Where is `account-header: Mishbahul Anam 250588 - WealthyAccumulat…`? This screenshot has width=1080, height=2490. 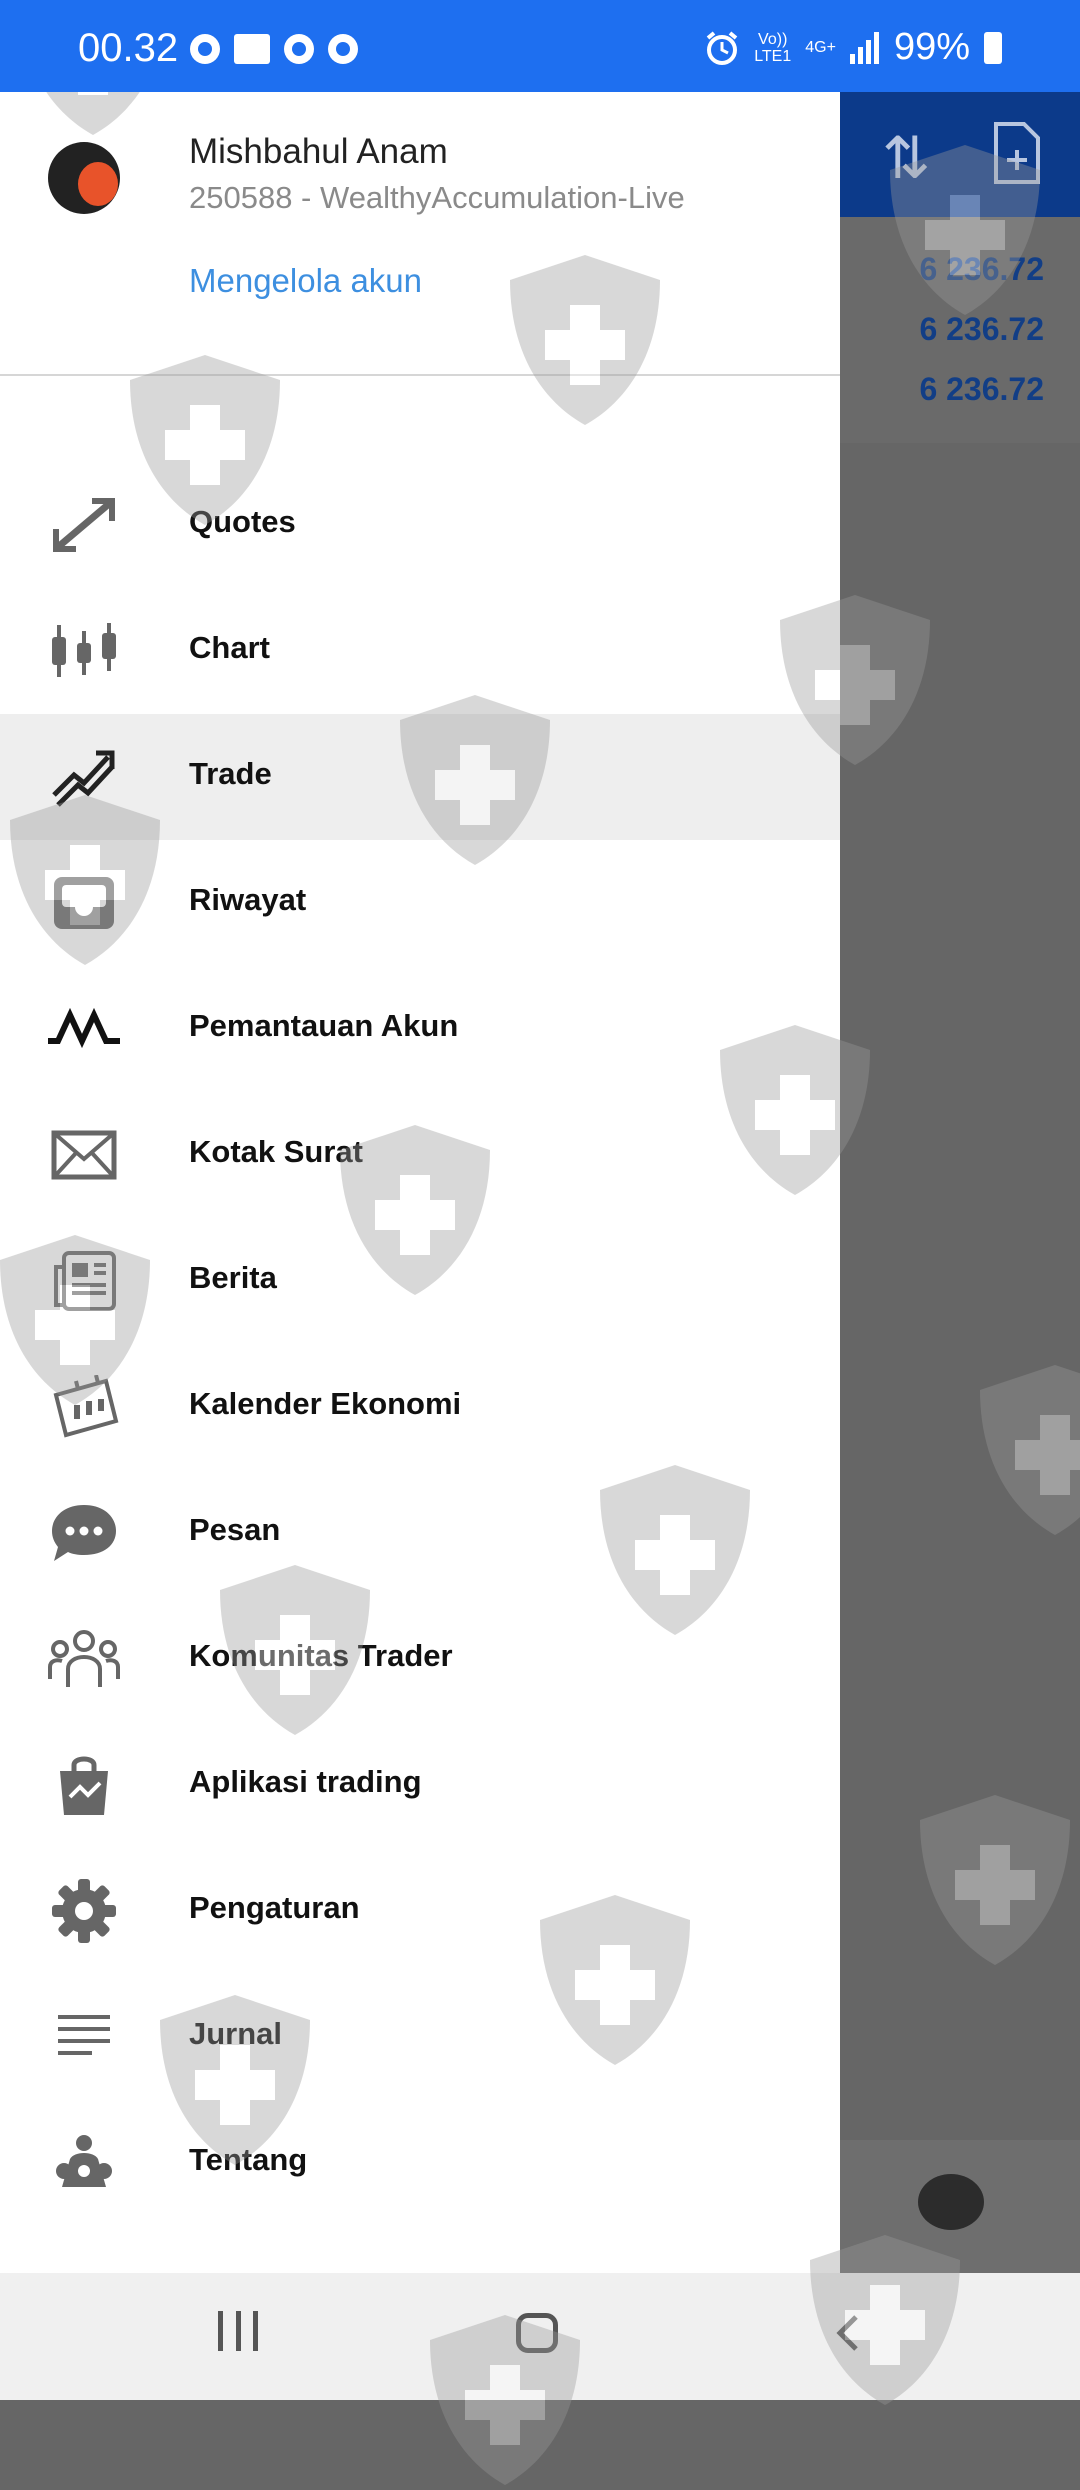 account-header: Mishbahul Anam 250588 - WealthyAccumulat… is located at coordinates (420, 233).